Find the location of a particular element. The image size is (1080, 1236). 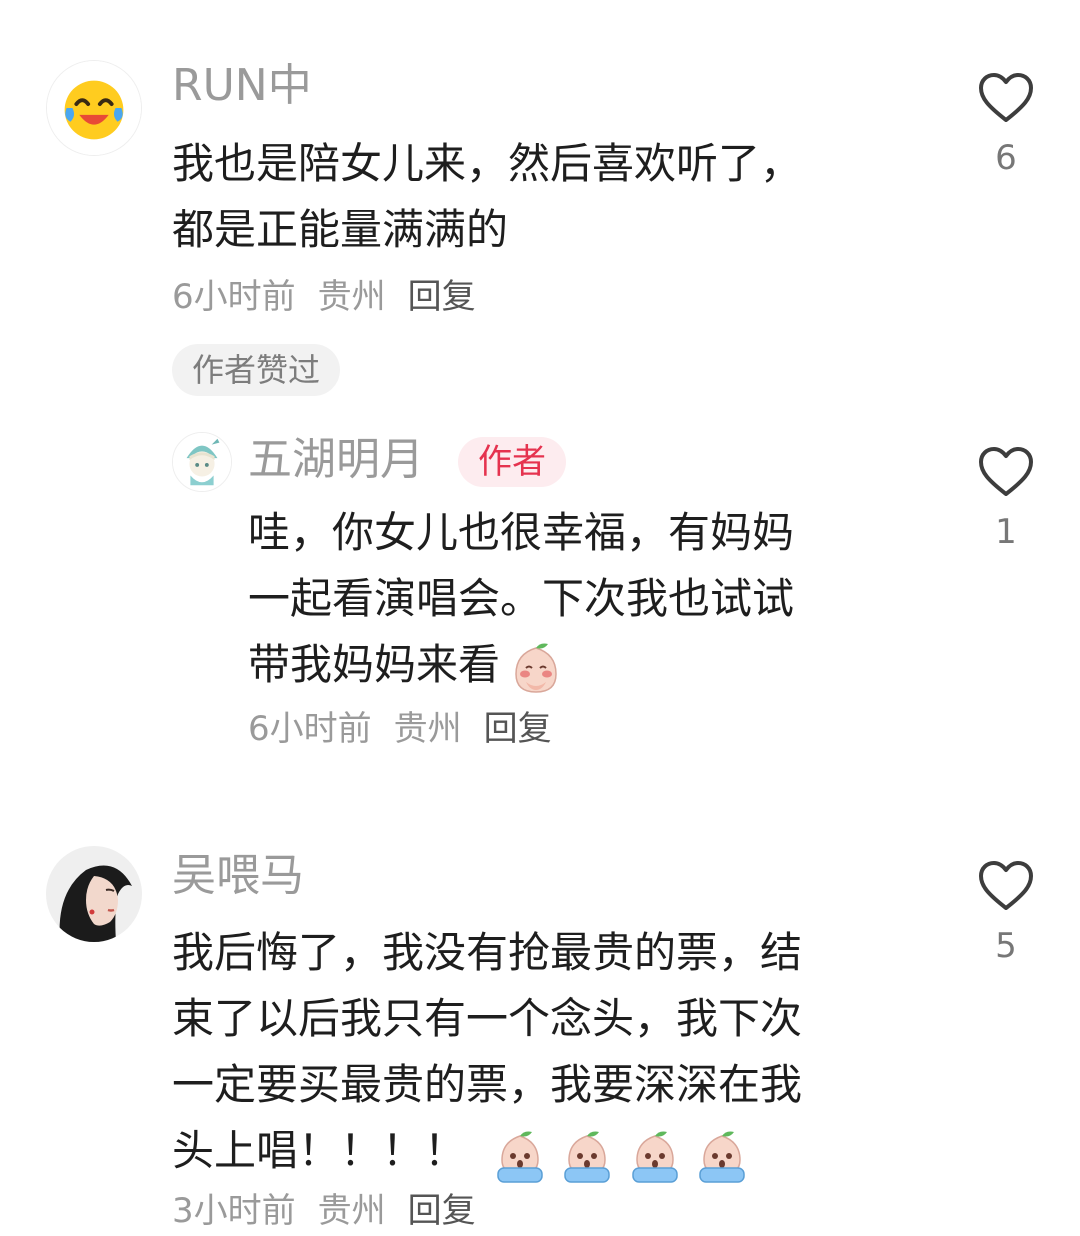

woman-photo-avatar is located at coordinates (94, 894).